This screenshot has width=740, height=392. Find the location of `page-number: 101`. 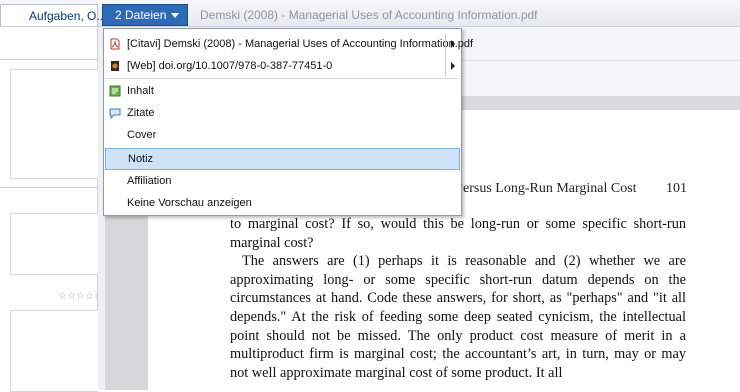

page-number: 101 is located at coordinates (676, 188).